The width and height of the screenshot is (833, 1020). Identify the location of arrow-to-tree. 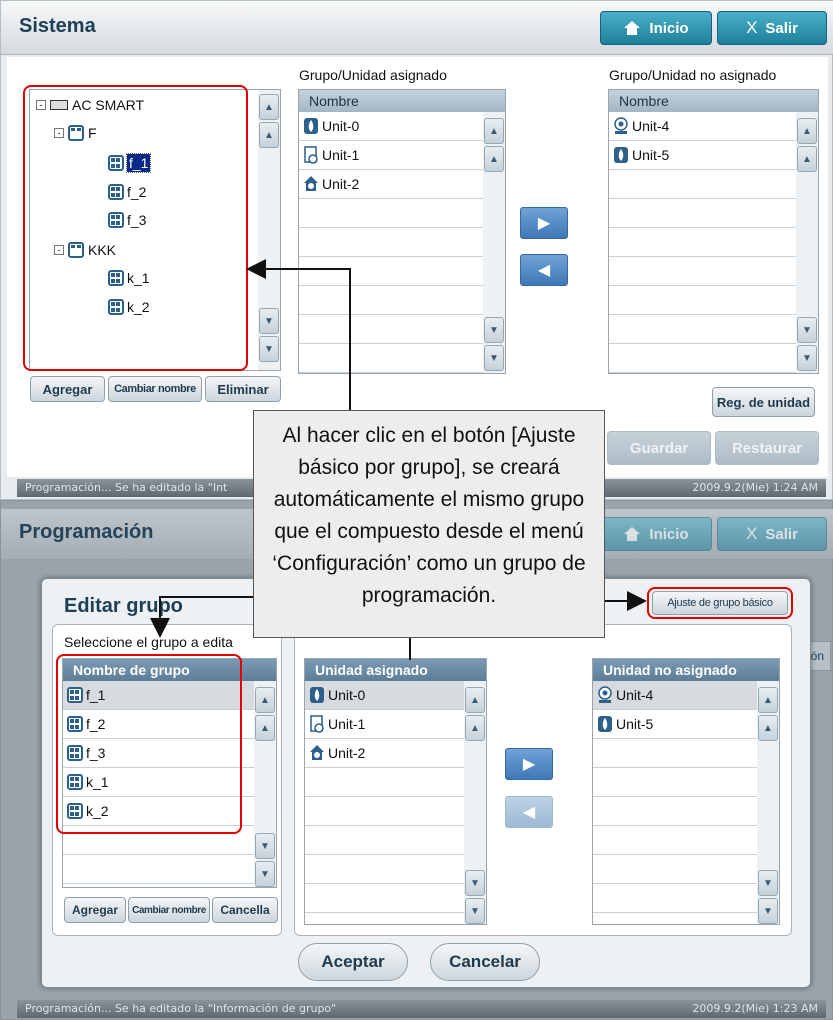
(298, 334).